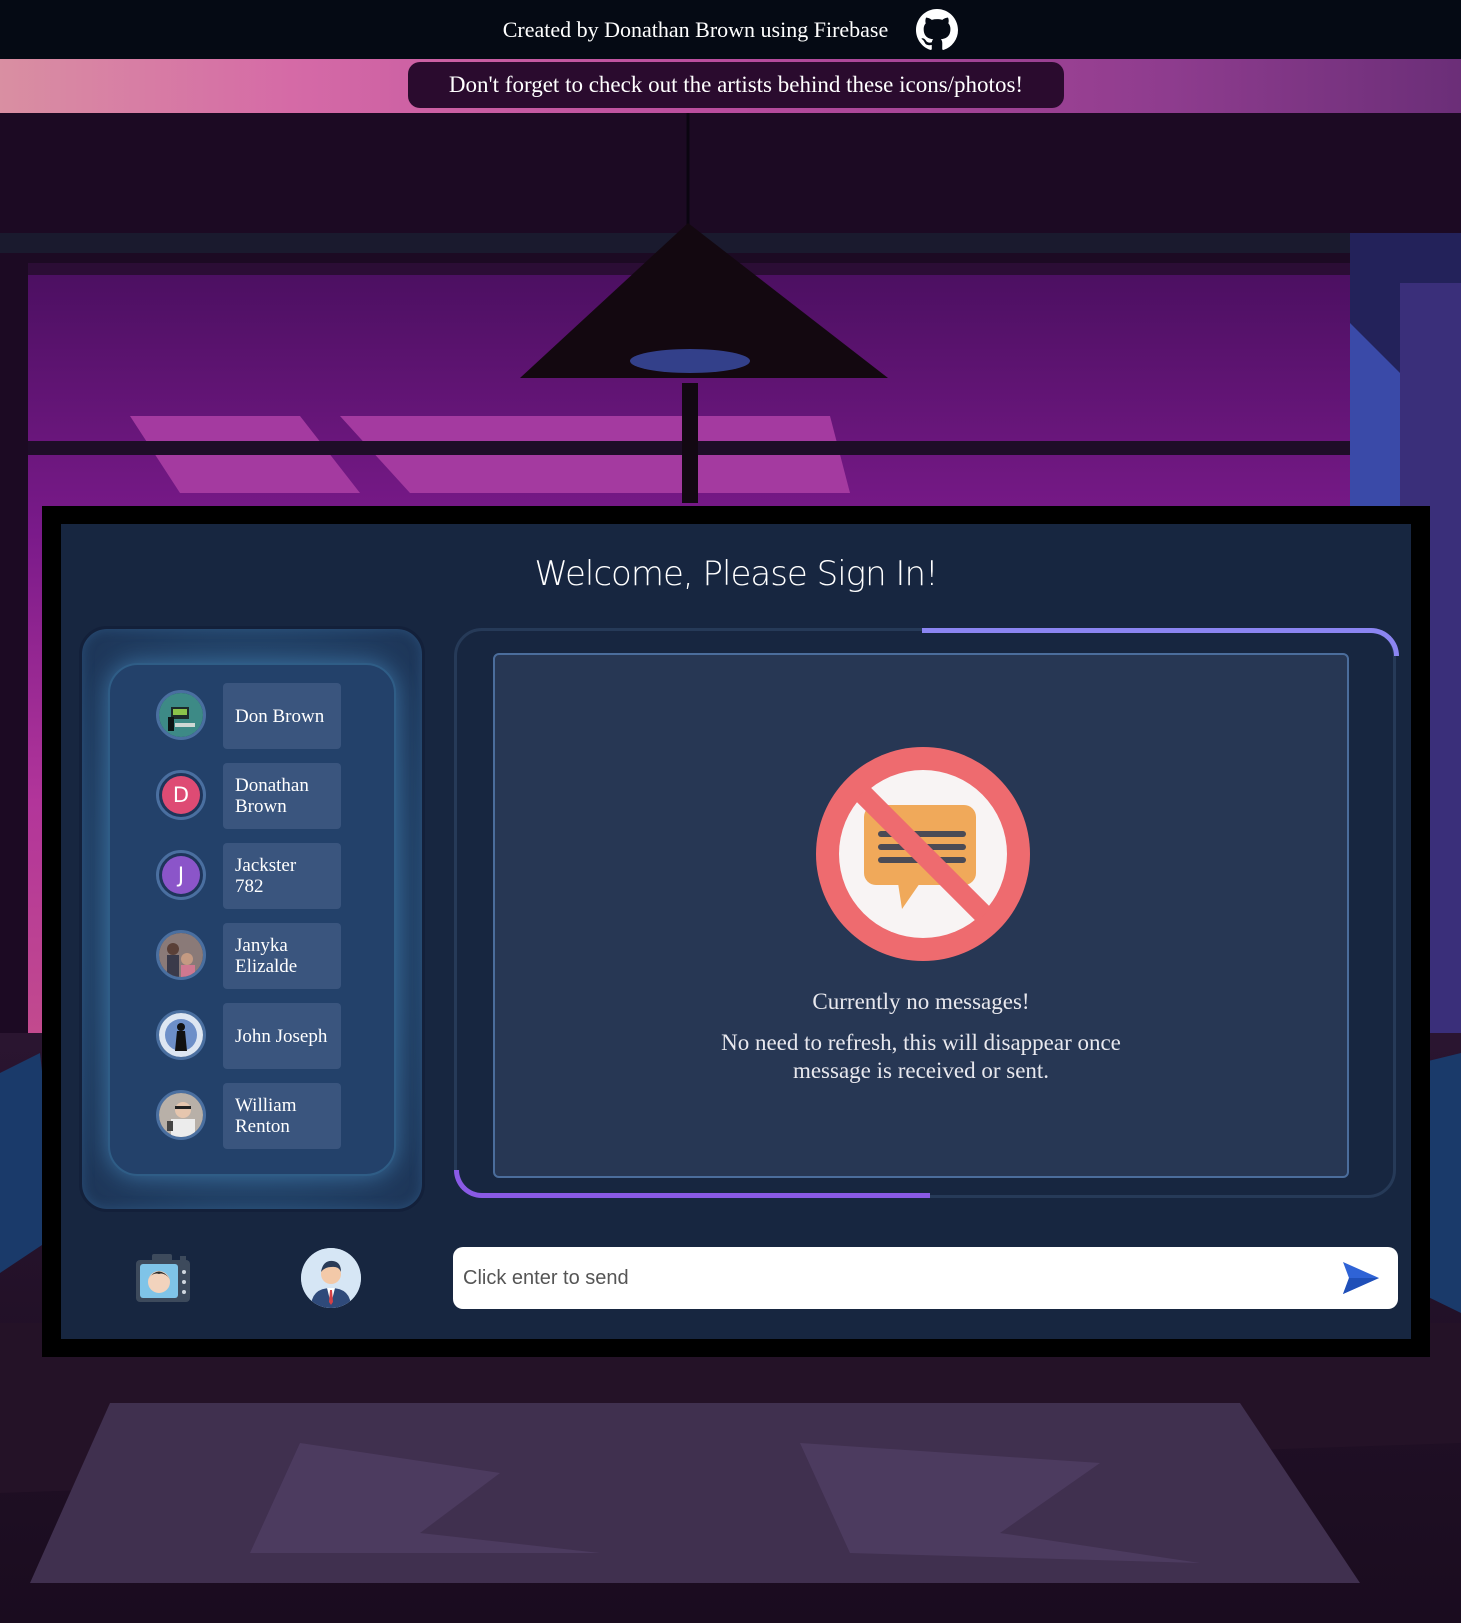 Image resolution: width=1461 pixels, height=1623 pixels. Describe the element at coordinates (282, 1036) in the screenshot. I see `contact-name: John Joseph` at that location.